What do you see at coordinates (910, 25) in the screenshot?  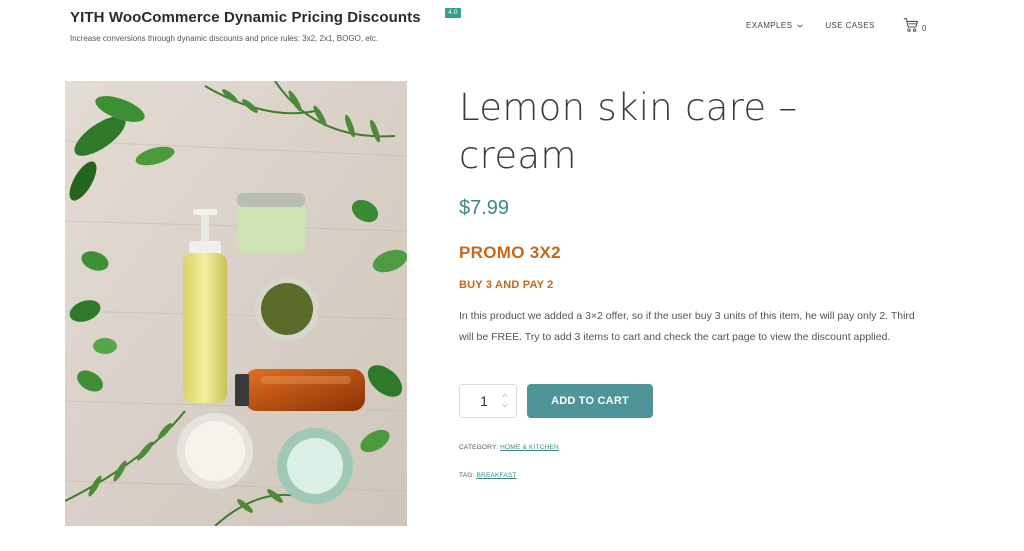 I see `cart-icon` at bounding box center [910, 25].